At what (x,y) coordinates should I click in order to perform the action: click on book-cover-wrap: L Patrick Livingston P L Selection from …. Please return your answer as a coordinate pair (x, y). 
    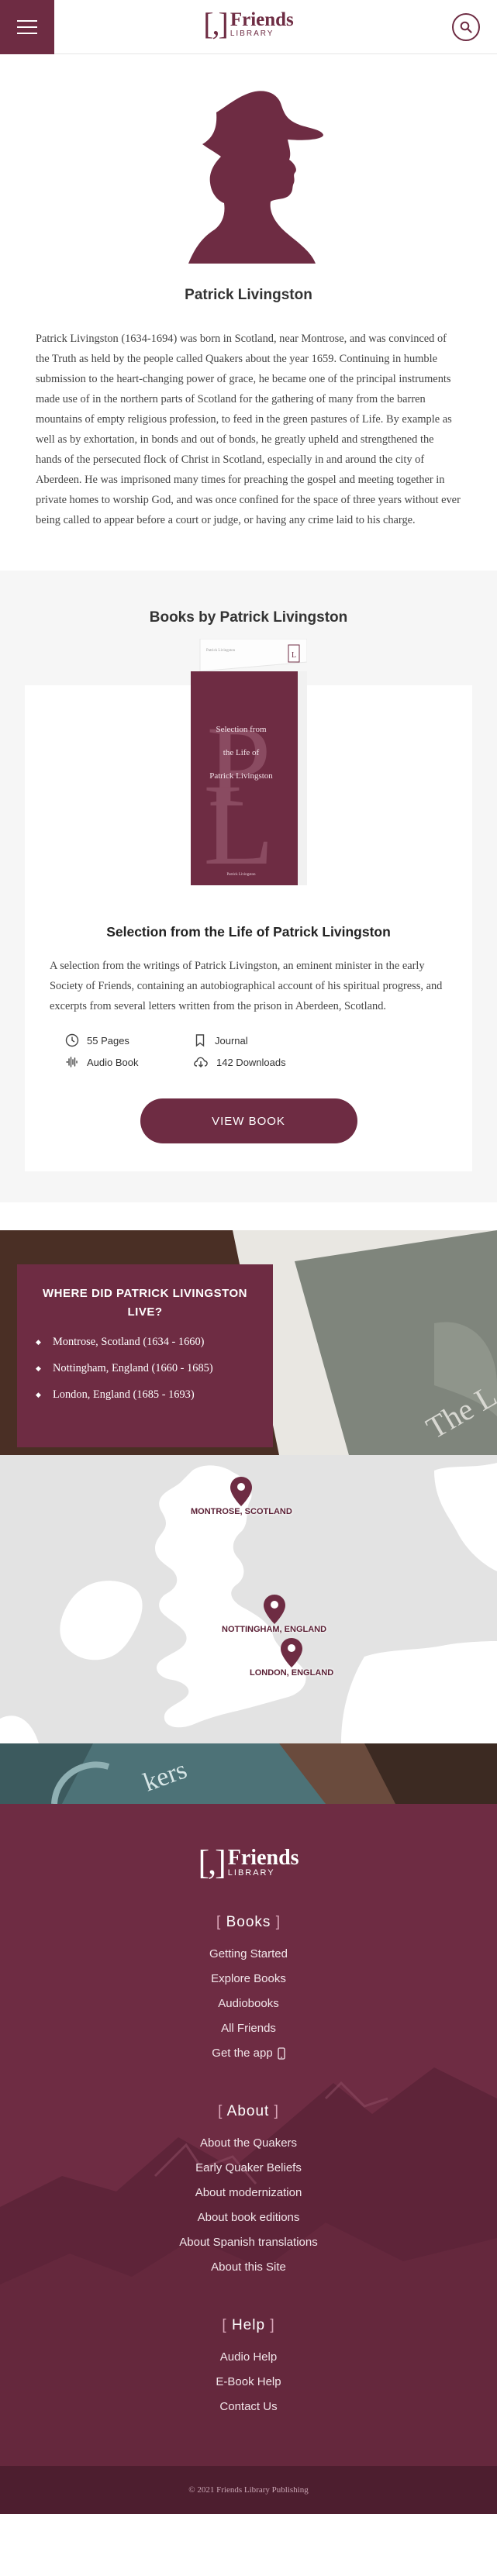
    Looking at the image, I should click on (248, 767).